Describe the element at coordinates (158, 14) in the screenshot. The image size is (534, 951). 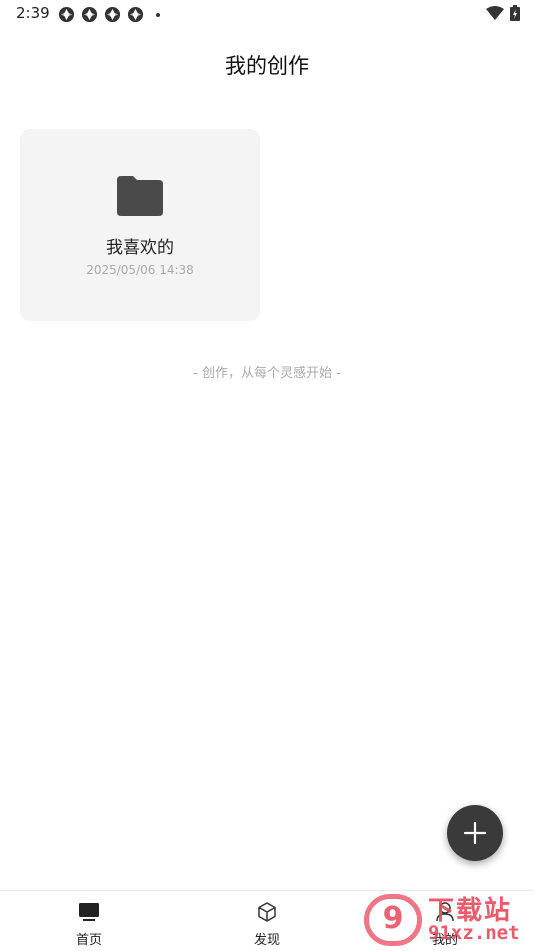
I see `more-notifications-dot` at that location.